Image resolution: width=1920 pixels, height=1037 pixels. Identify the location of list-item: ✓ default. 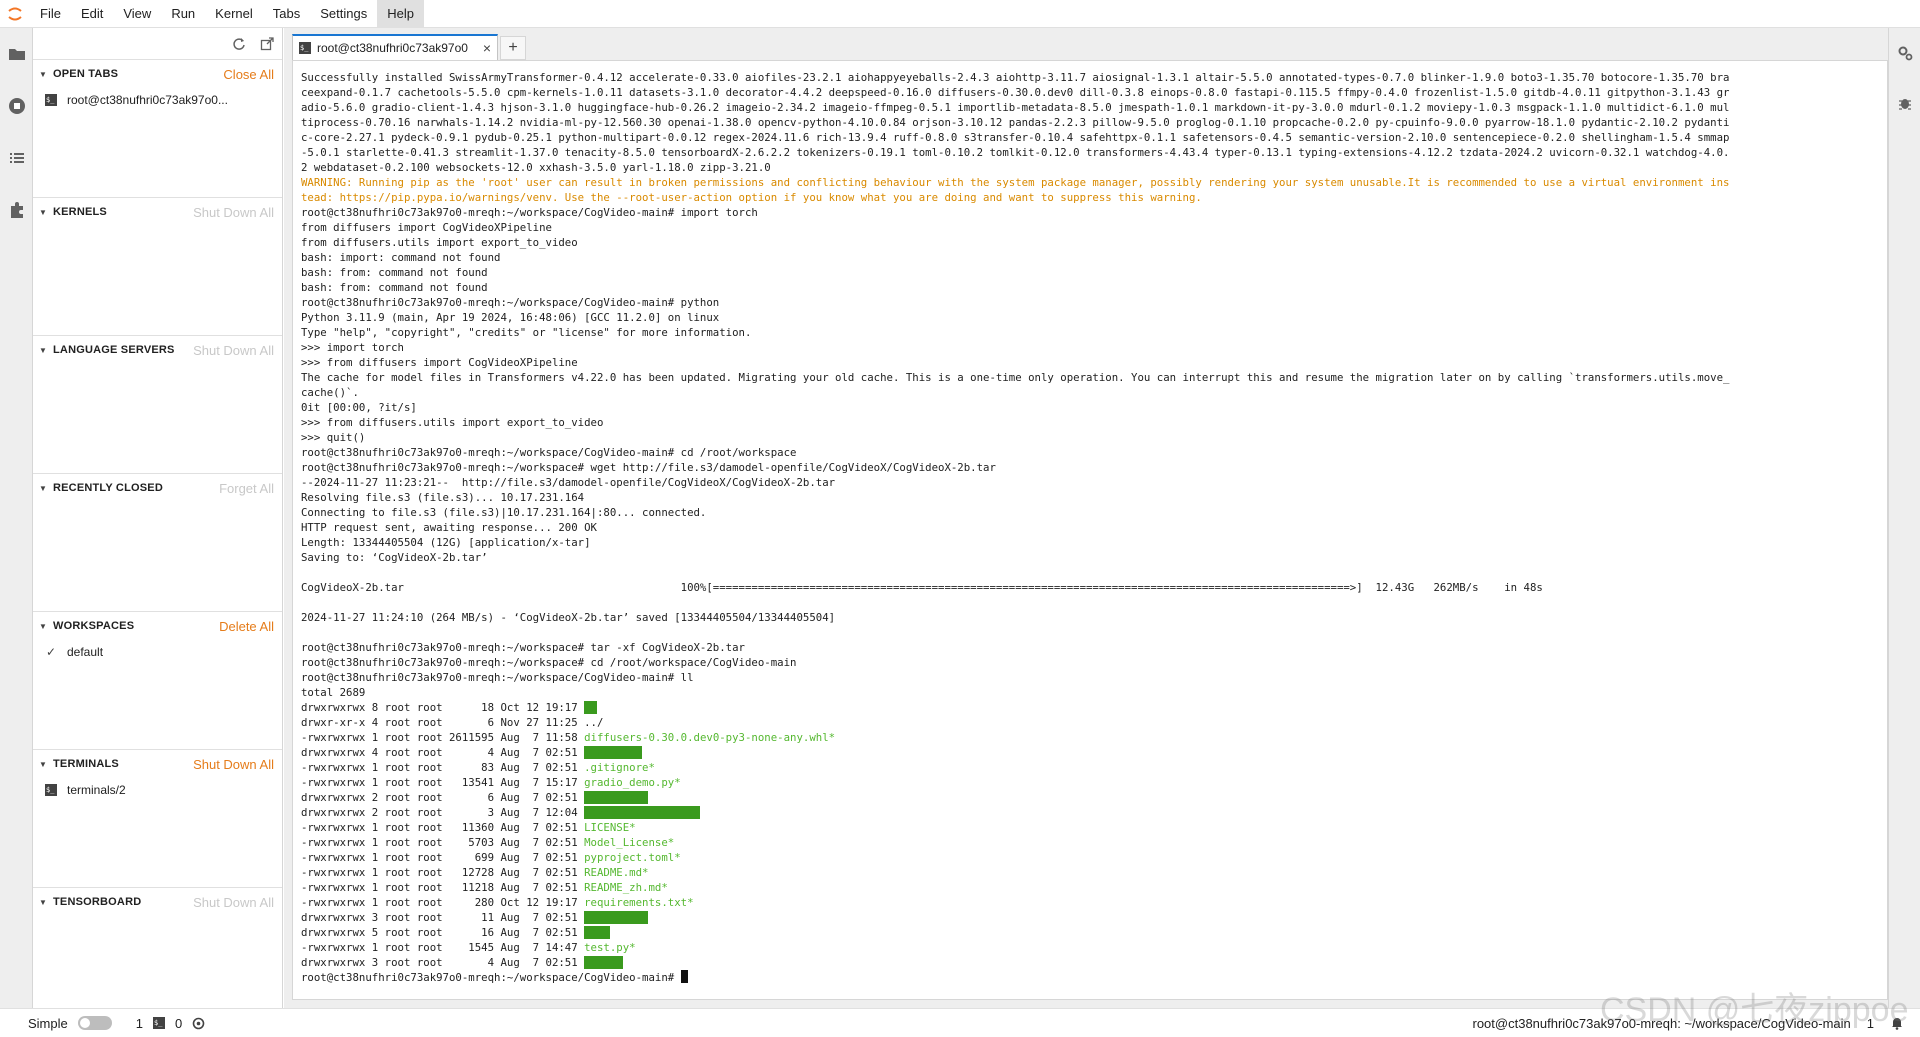
(157, 652).